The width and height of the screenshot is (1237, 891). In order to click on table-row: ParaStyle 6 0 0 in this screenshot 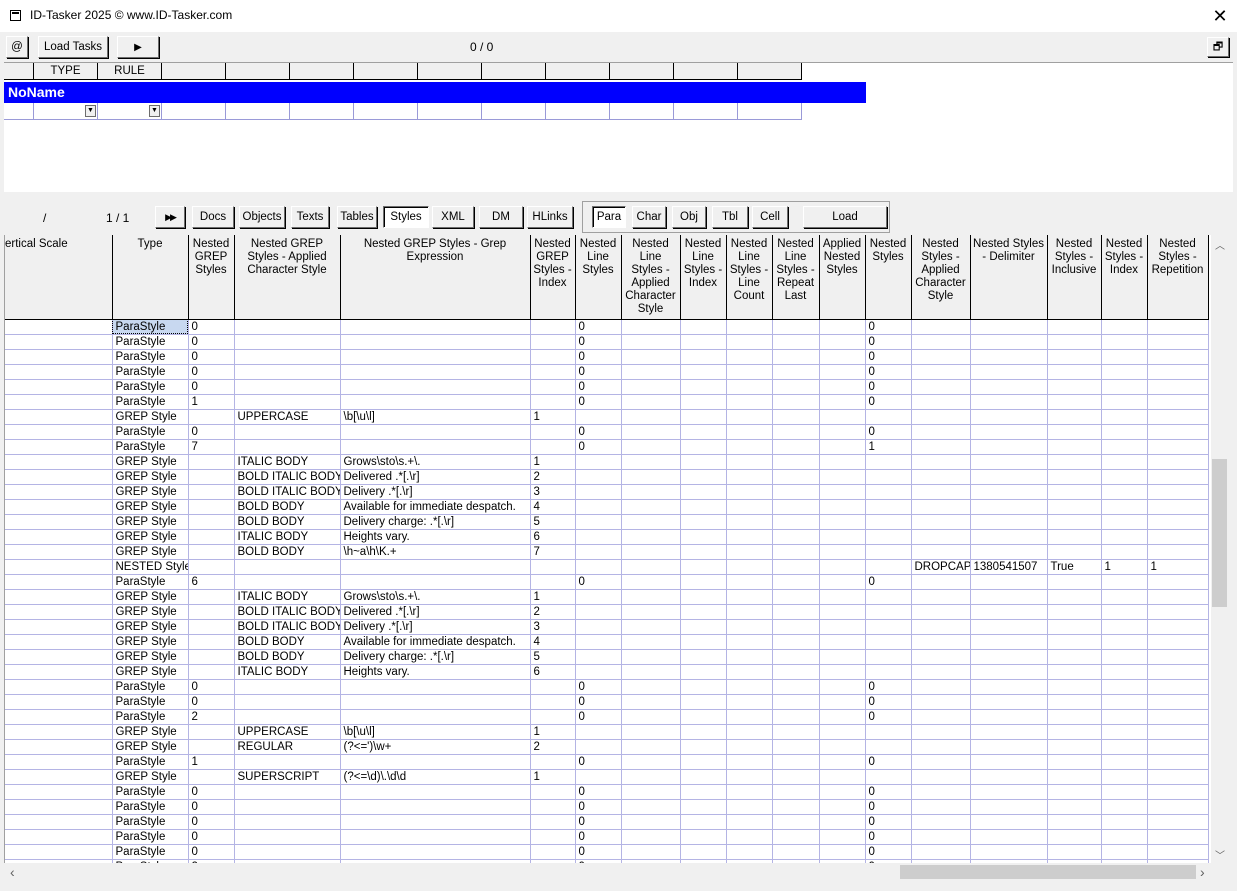, I will do `click(607, 582)`.